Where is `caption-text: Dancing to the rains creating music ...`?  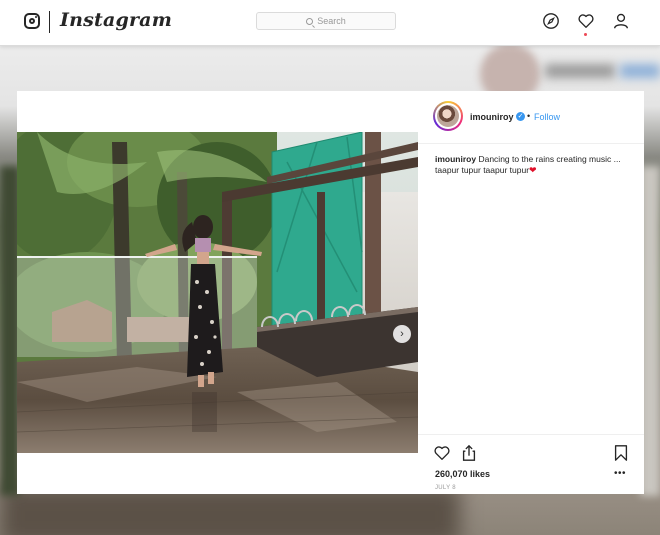 caption-text: Dancing to the rains creating music ... is located at coordinates (549, 159).